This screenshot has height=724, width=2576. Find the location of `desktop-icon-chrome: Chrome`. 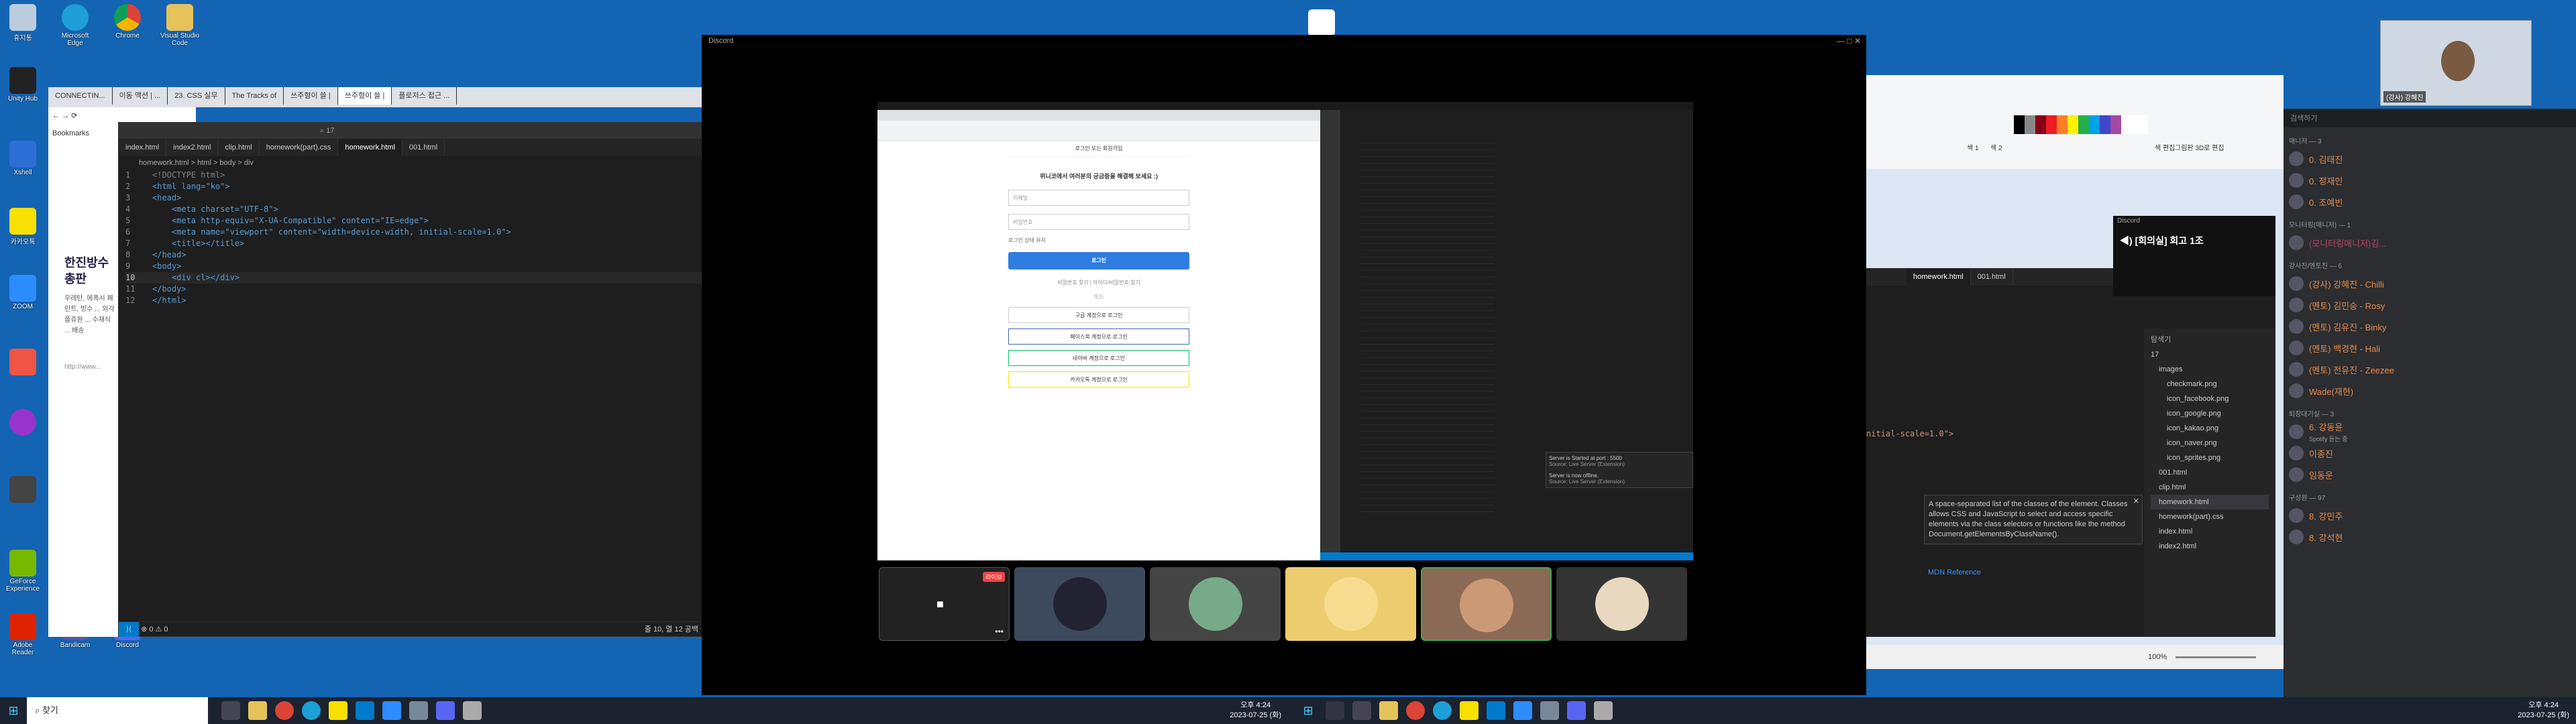

desktop-icon-chrome: Chrome is located at coordinates (127, 22).